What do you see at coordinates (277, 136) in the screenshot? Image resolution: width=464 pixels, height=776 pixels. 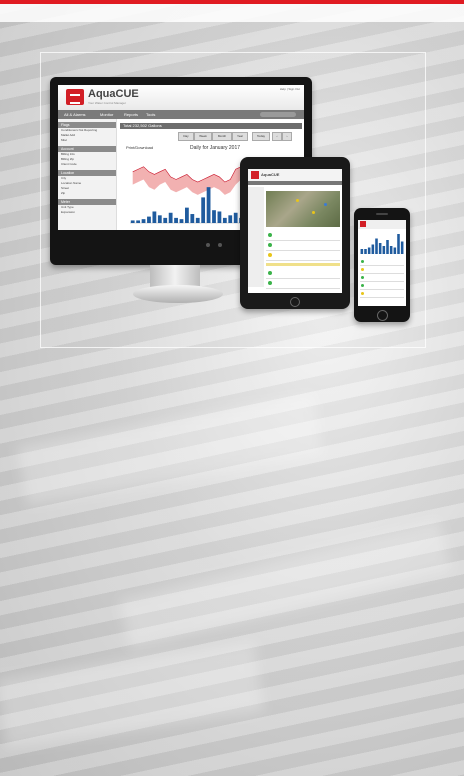 I see `prev-icon: ‹` at bounding box center [277, 136].